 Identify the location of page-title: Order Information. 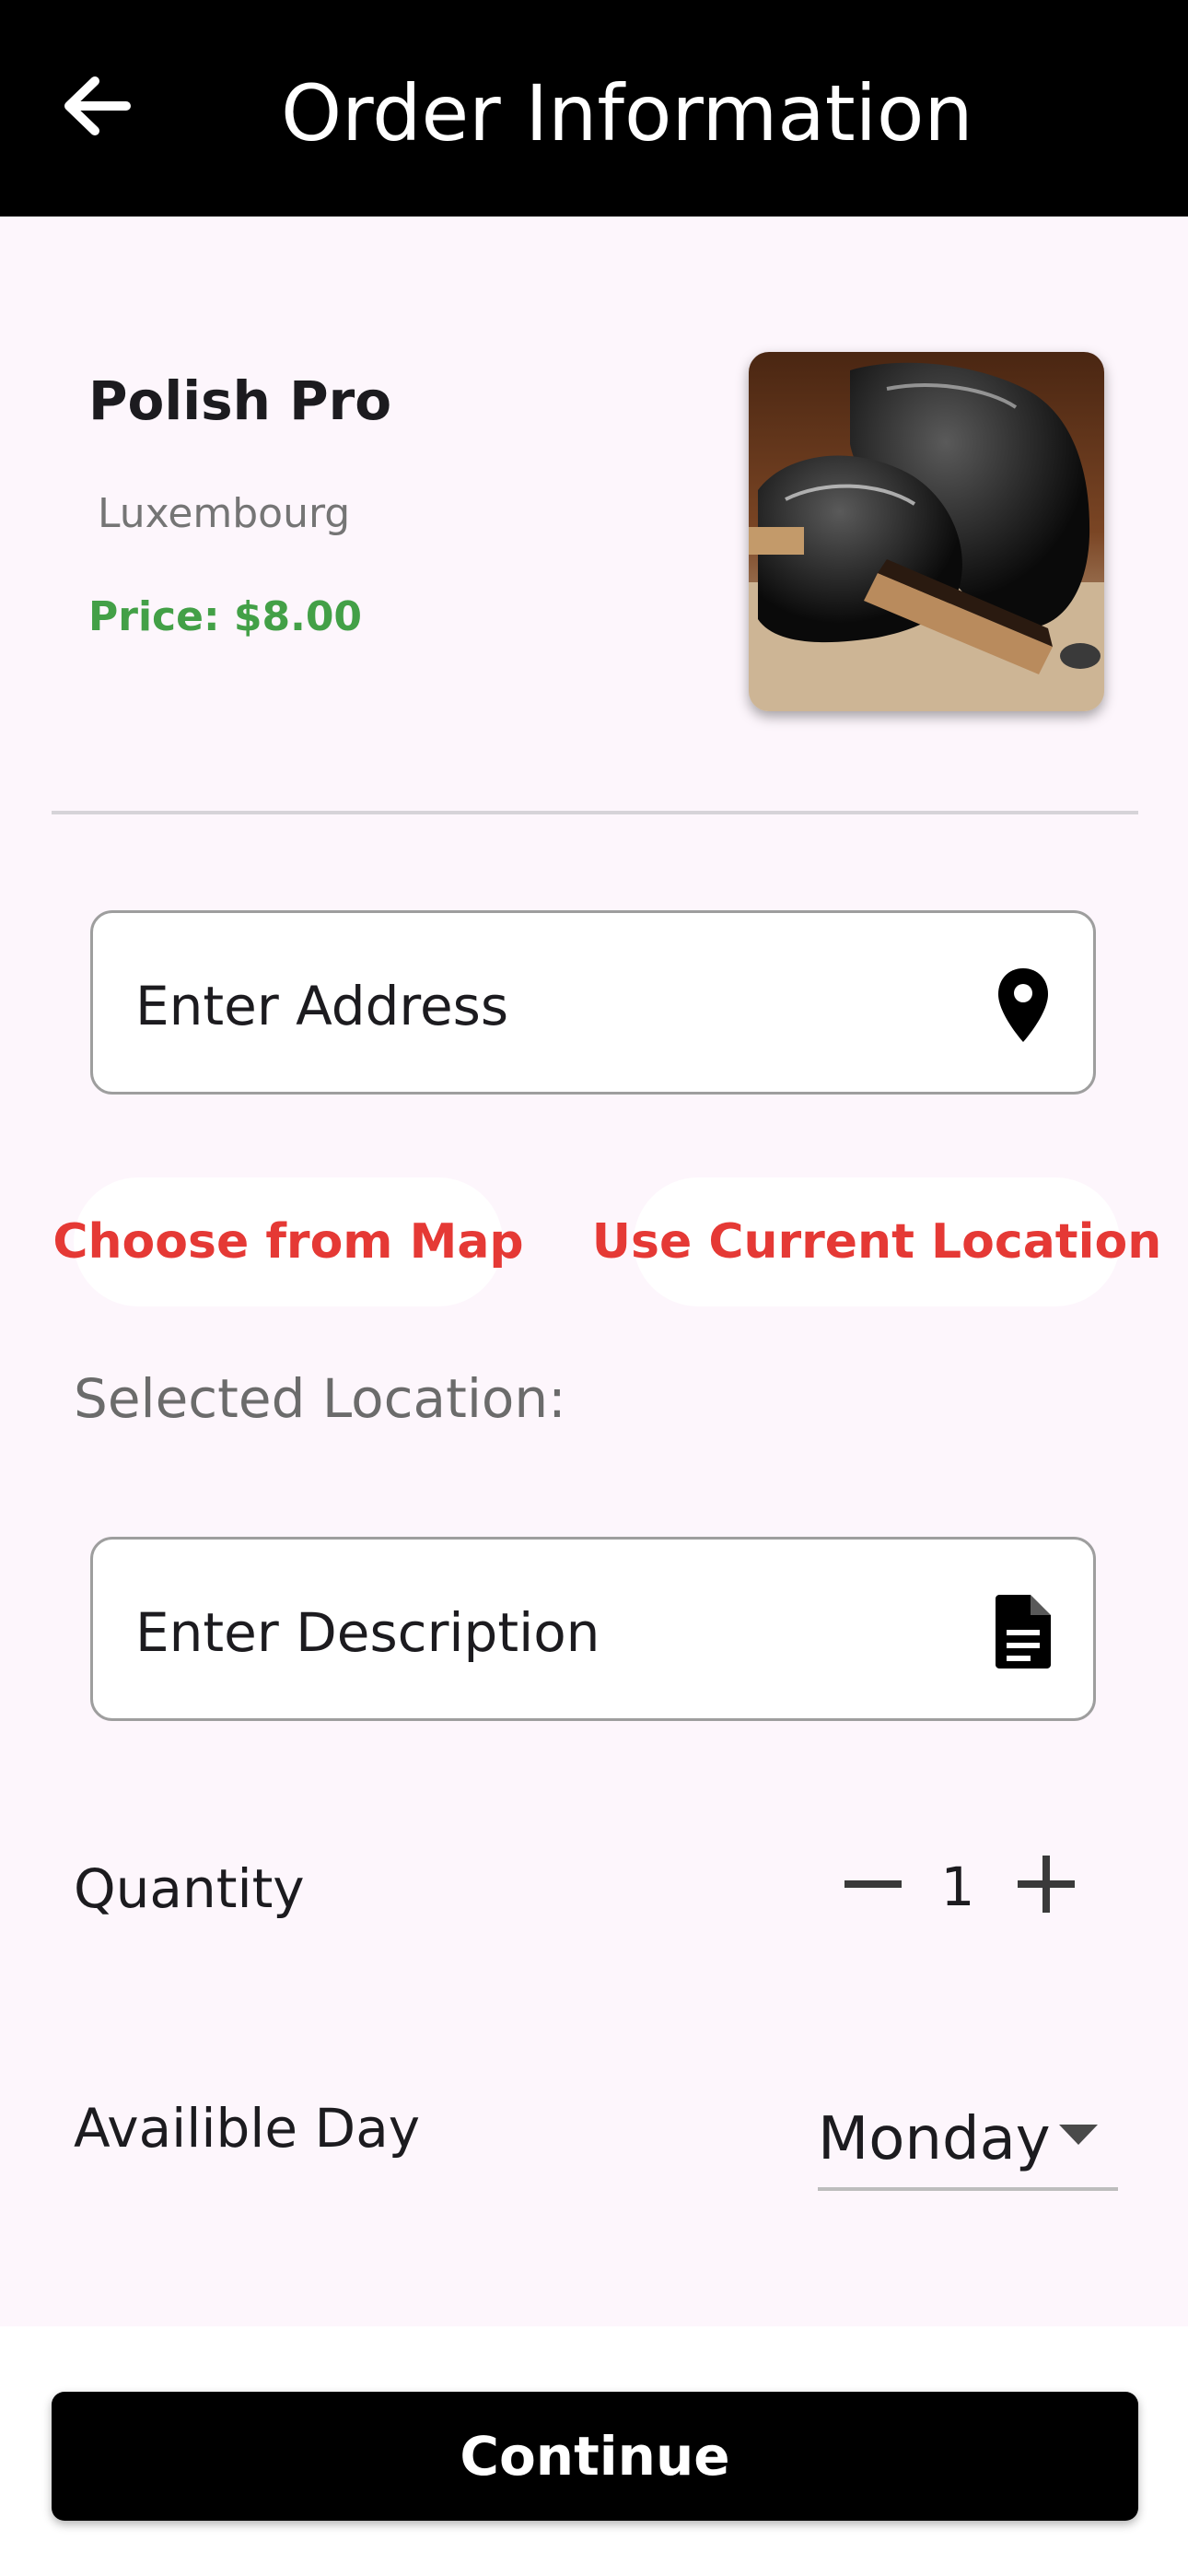
(627, 113).